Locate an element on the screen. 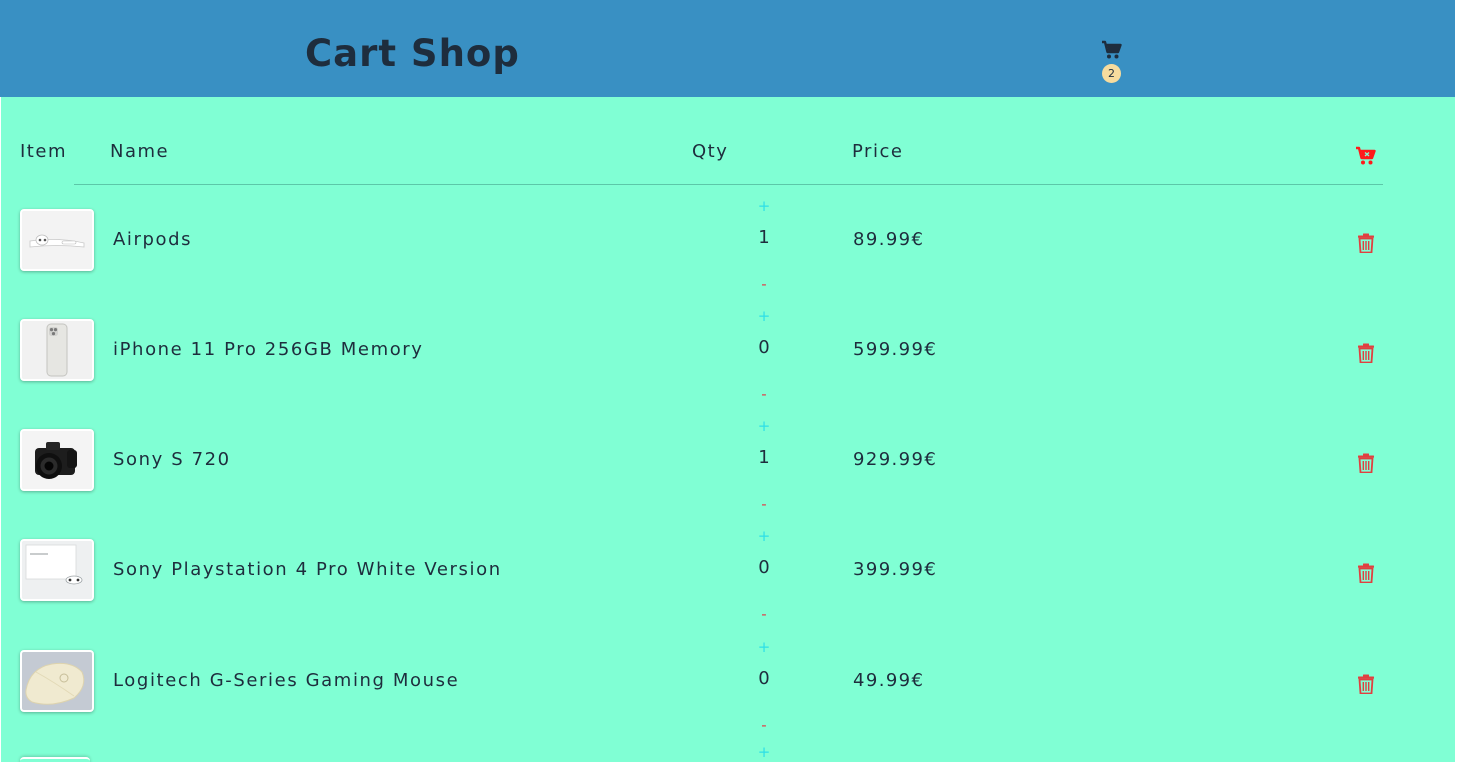 The height and width of the screenshot is (762, 1457). product-price: 929.99€ is located at coordinates (895, 459).